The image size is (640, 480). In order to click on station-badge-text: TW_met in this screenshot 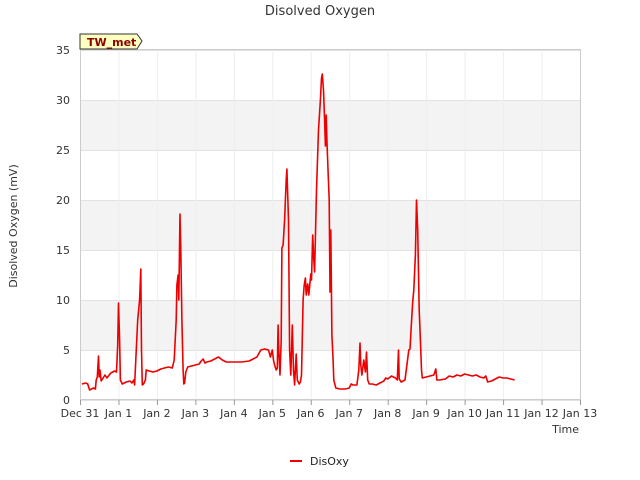, I will do `click(111, 42)`.